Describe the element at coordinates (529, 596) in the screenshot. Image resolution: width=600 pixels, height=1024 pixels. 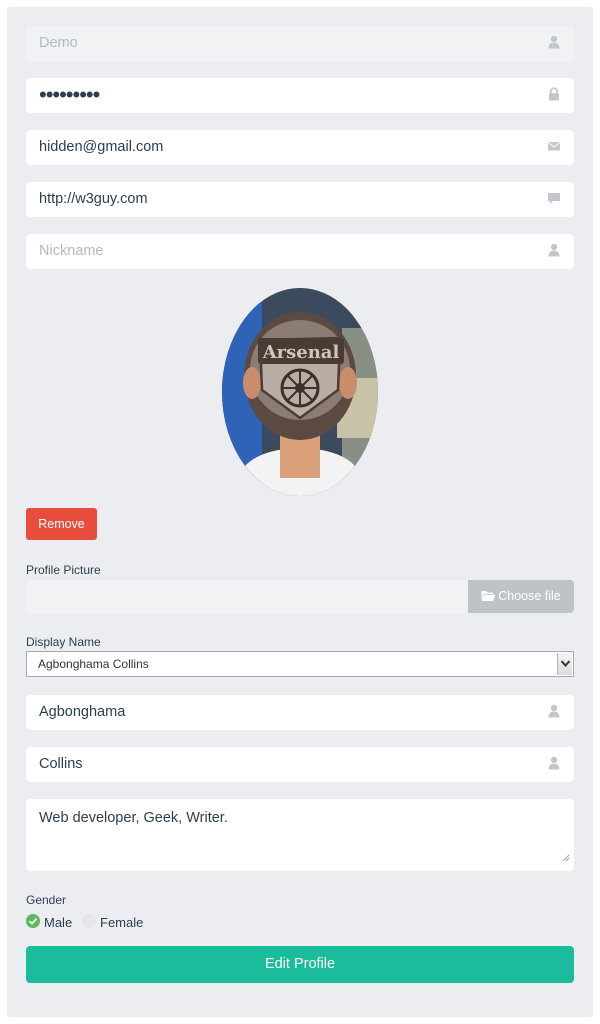
I see `choose-file-label: Choose file` at that location.